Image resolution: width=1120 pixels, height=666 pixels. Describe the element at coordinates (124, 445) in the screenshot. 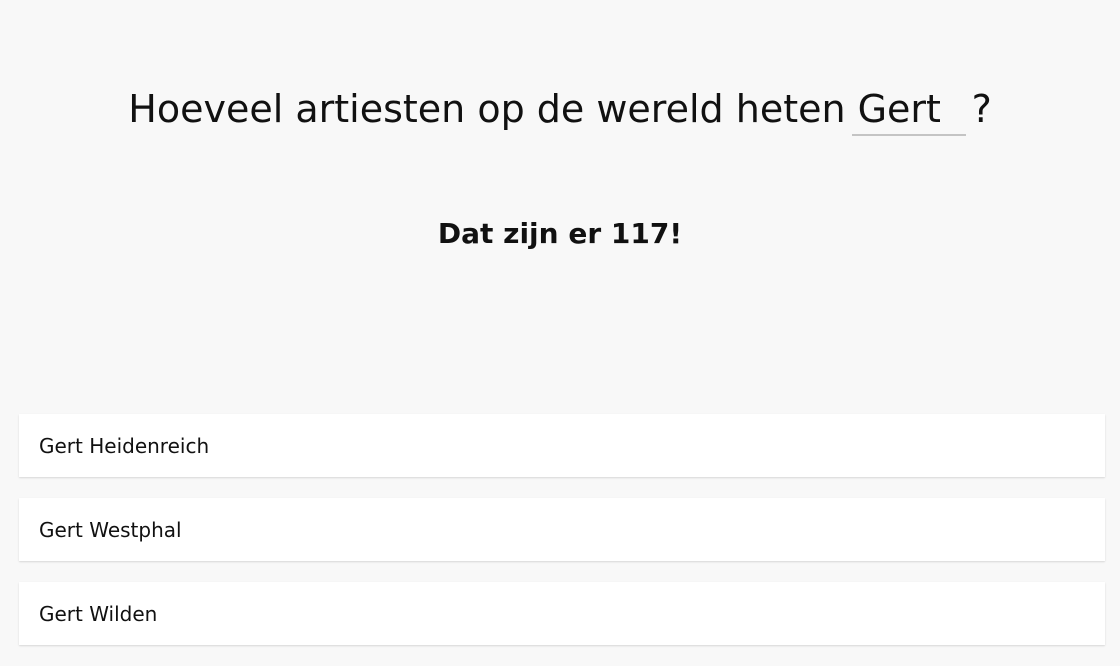

I see `artist-name: Gert Heidenreich` at that location.